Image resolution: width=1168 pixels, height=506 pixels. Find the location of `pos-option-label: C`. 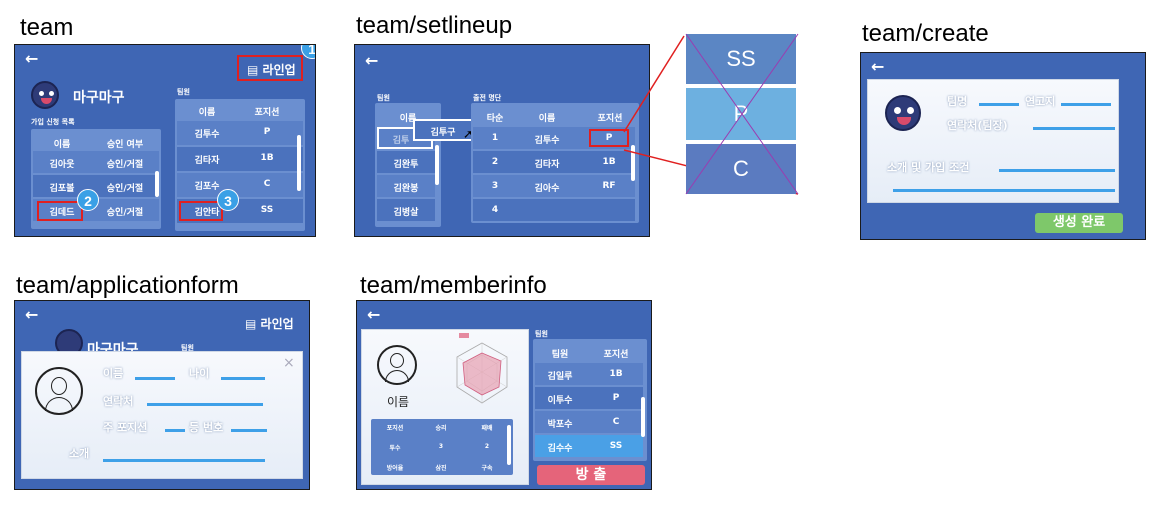

pos-option-label: C is located at coordinates (741, 168).